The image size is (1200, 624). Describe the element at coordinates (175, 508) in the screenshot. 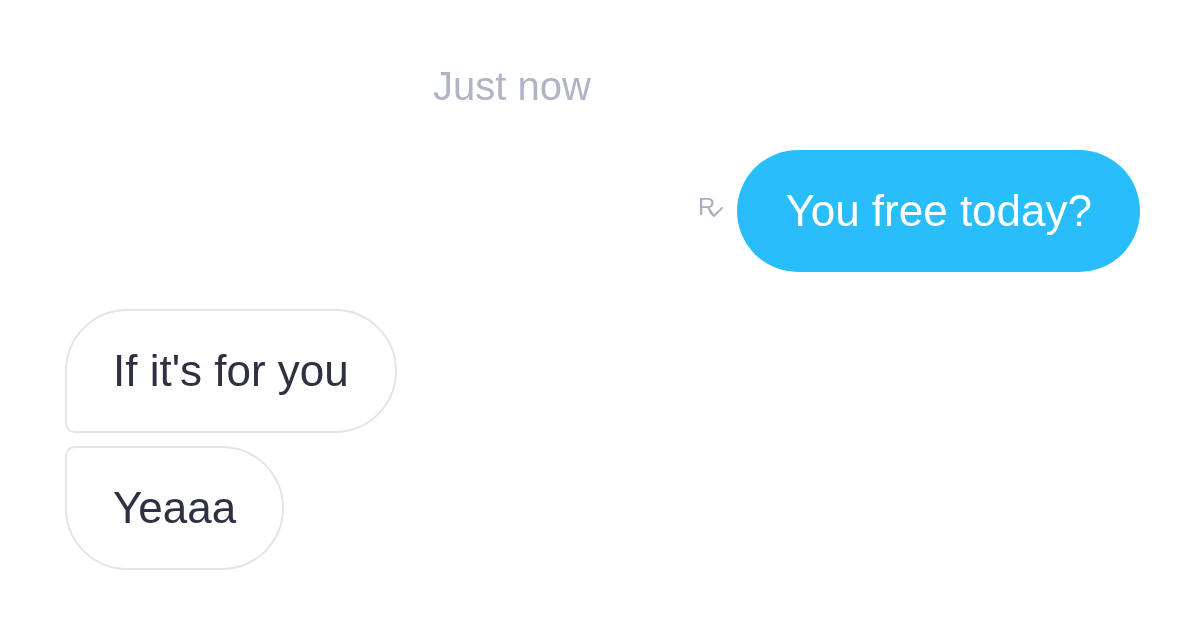

I see `received-message-bubble: Yeaaa` at that location.